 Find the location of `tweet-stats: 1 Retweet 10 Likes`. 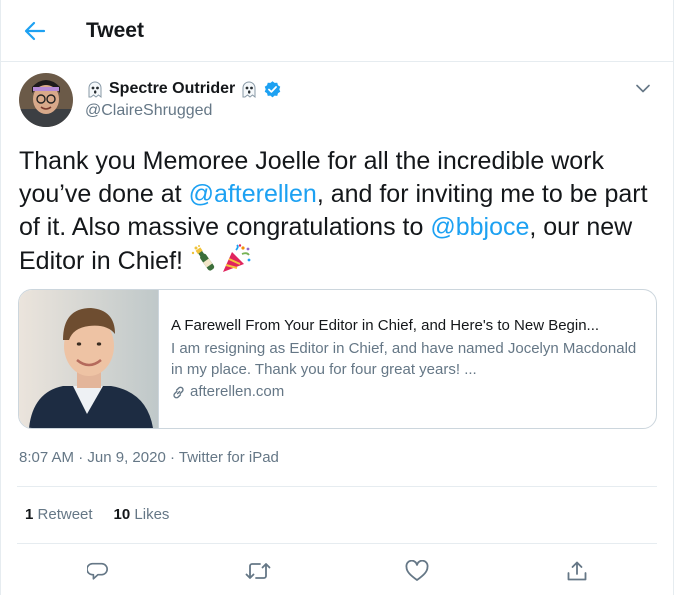

tweet-stats: 1 Retweet 10 Likes is located at coordinates (97, 514).